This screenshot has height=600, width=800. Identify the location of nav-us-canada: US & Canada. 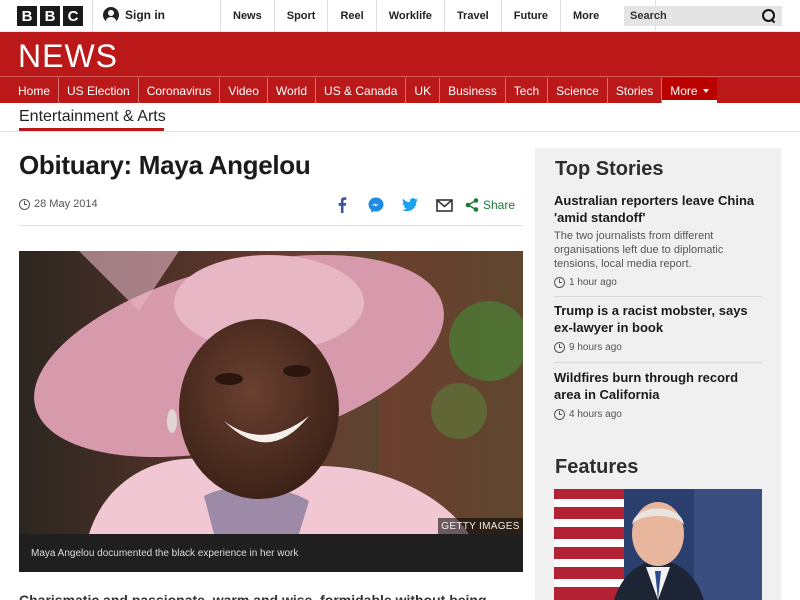
(361, 90).